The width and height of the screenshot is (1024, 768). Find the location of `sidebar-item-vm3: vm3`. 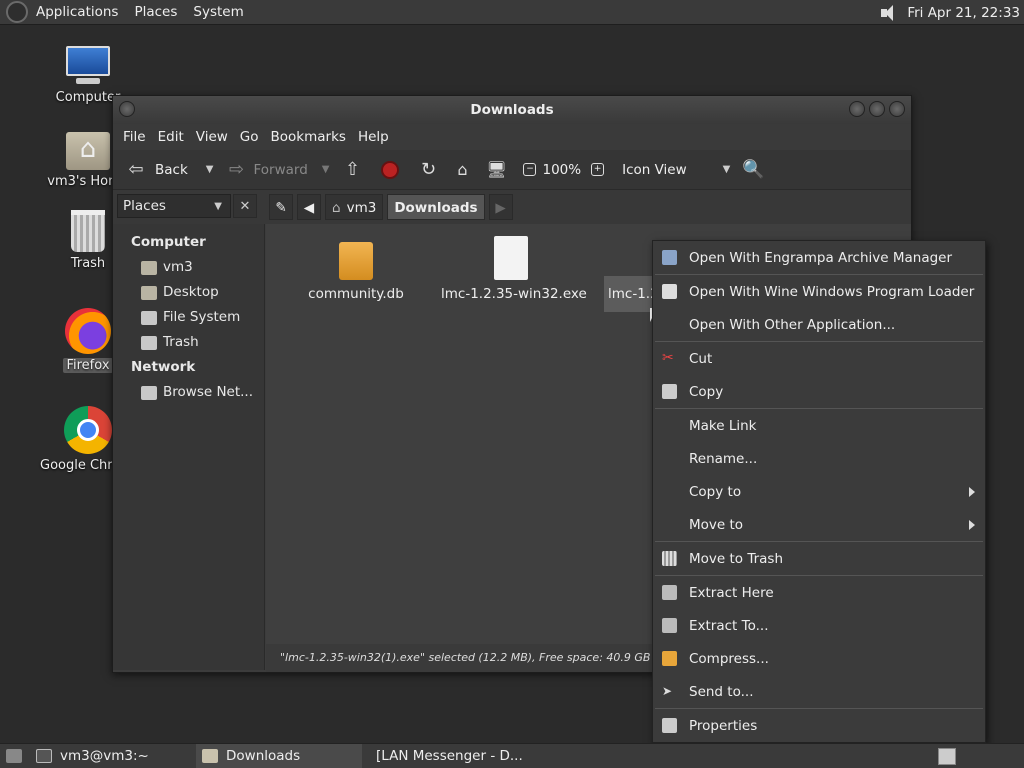

sidebar-item-vm3: vm3 is located at coordinates (188, 267).